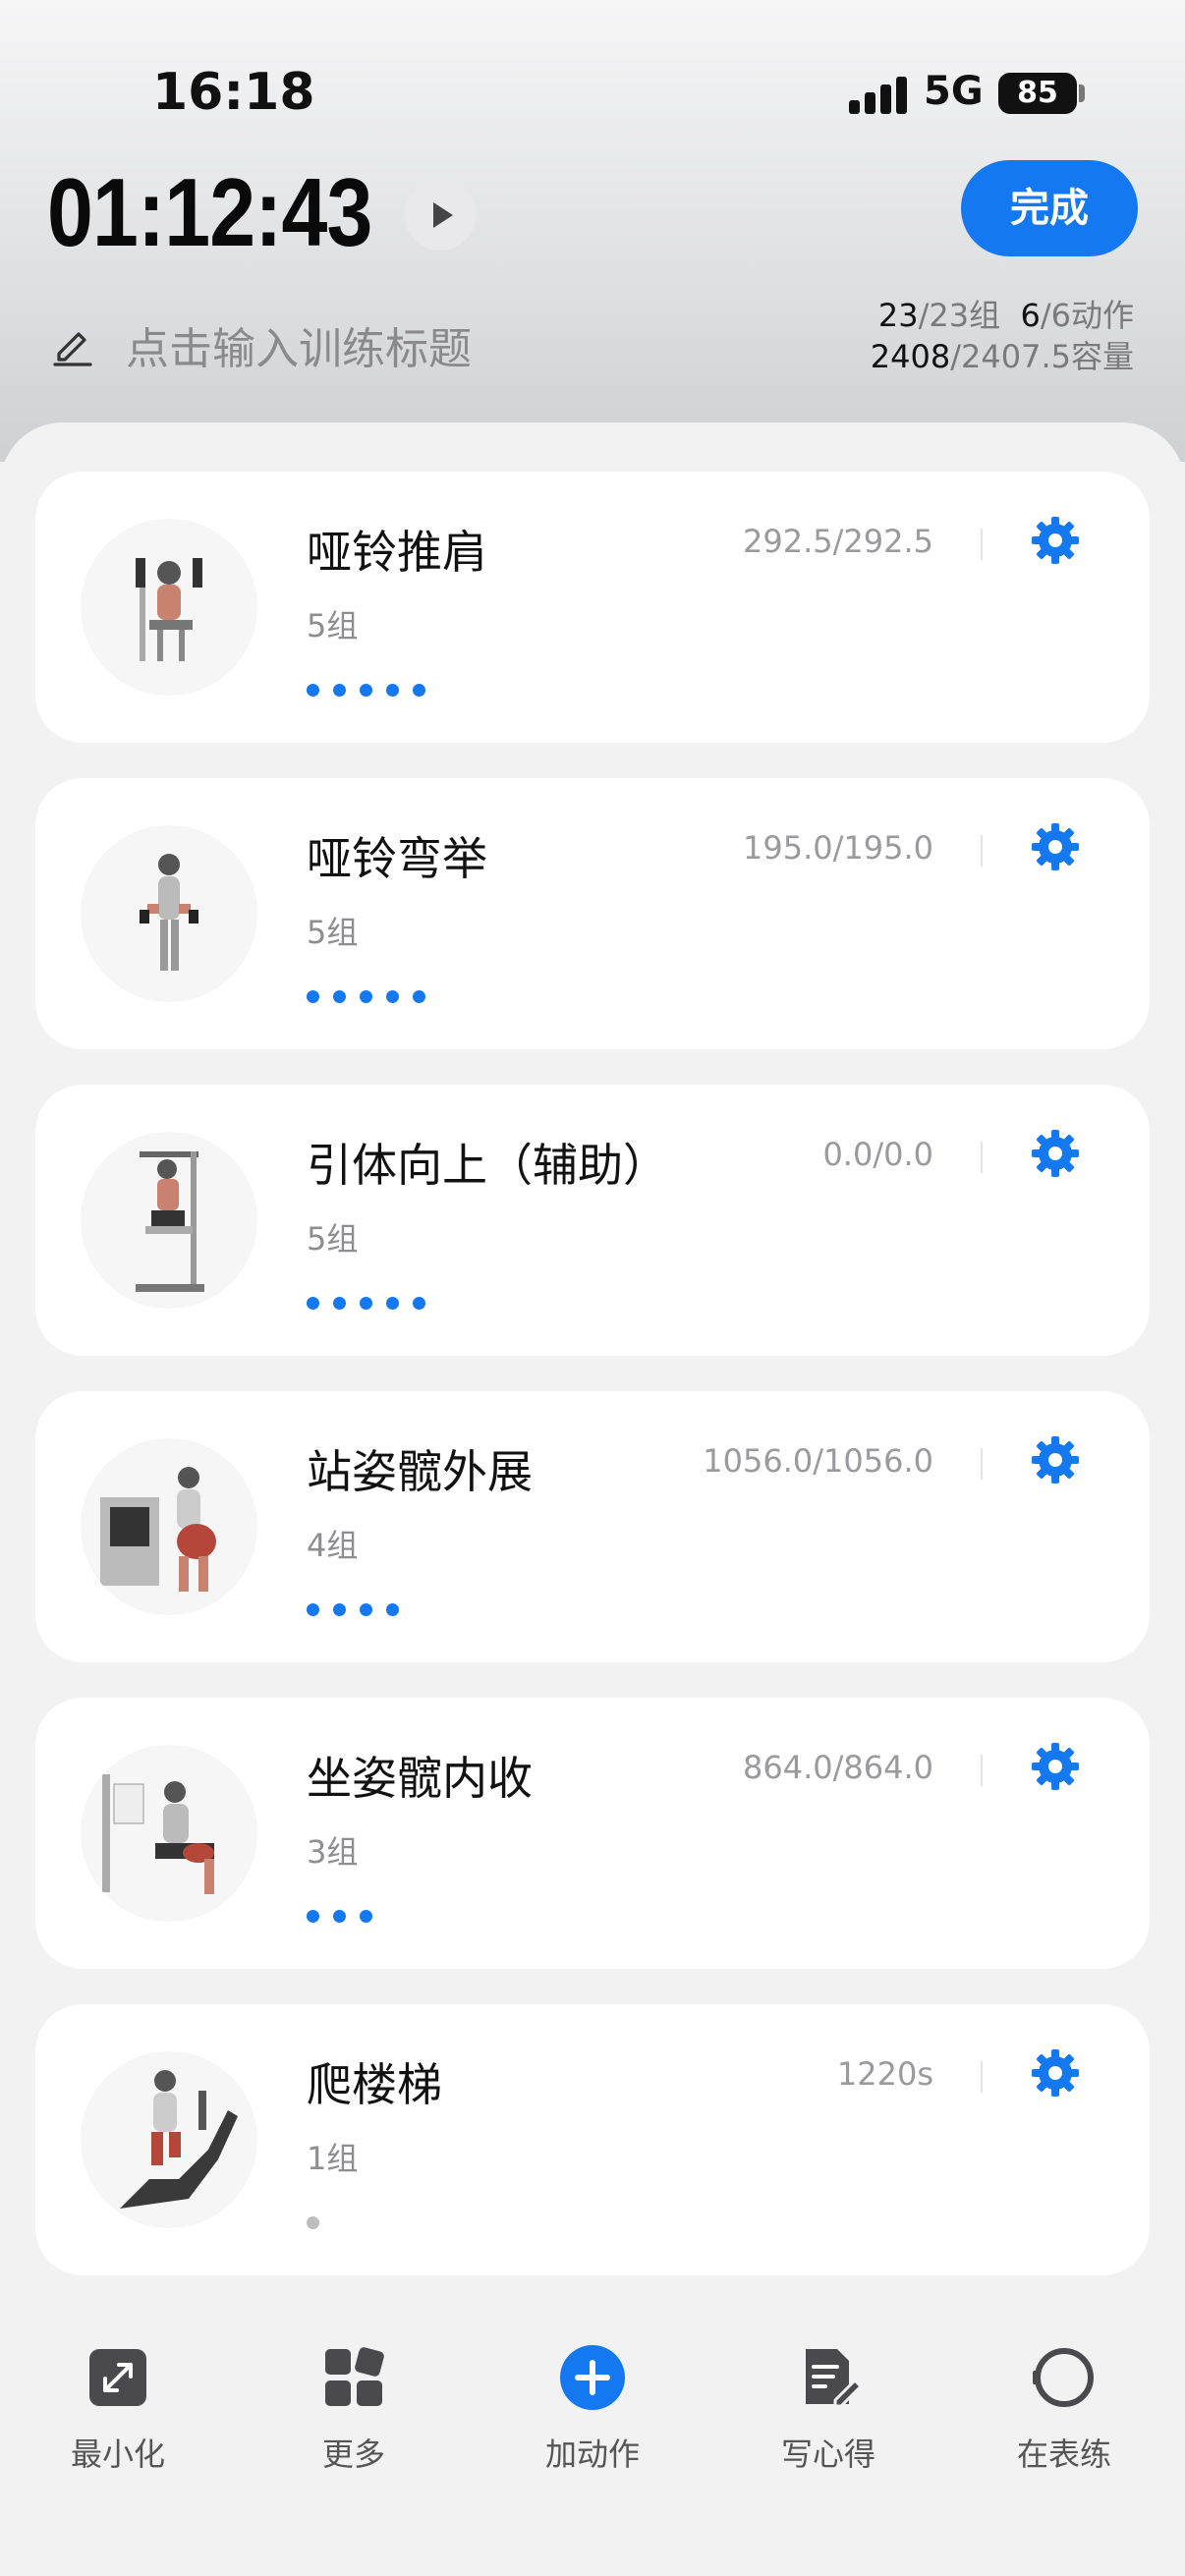 The width and height of the screenshot is (1185, 2576). What do you see at coordinates (333, 1852) in the screenshot?
I see `exercise-sets: 3组` at bounding box center [333, 1852].